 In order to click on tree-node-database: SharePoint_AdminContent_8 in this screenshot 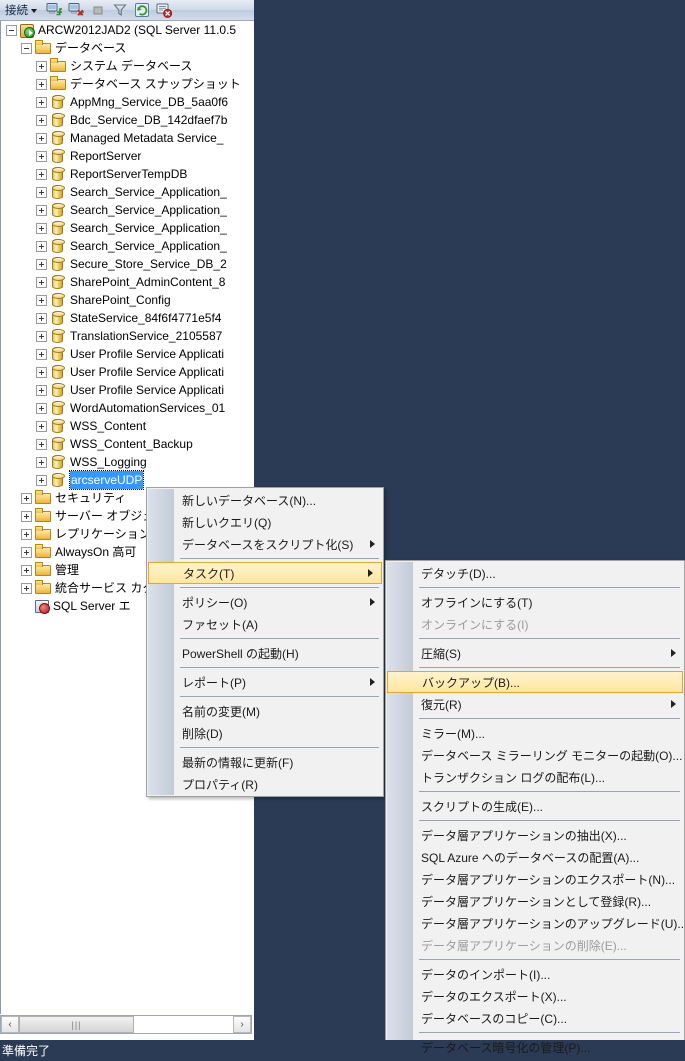, I will do `click(124, 282)`.